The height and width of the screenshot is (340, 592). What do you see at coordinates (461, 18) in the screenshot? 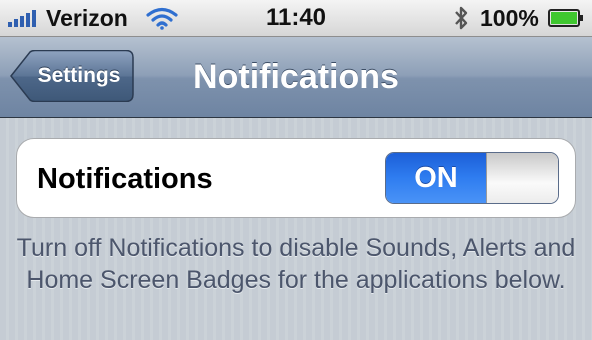
I see `bluetooth-icon` at bounding box center [461, 18].